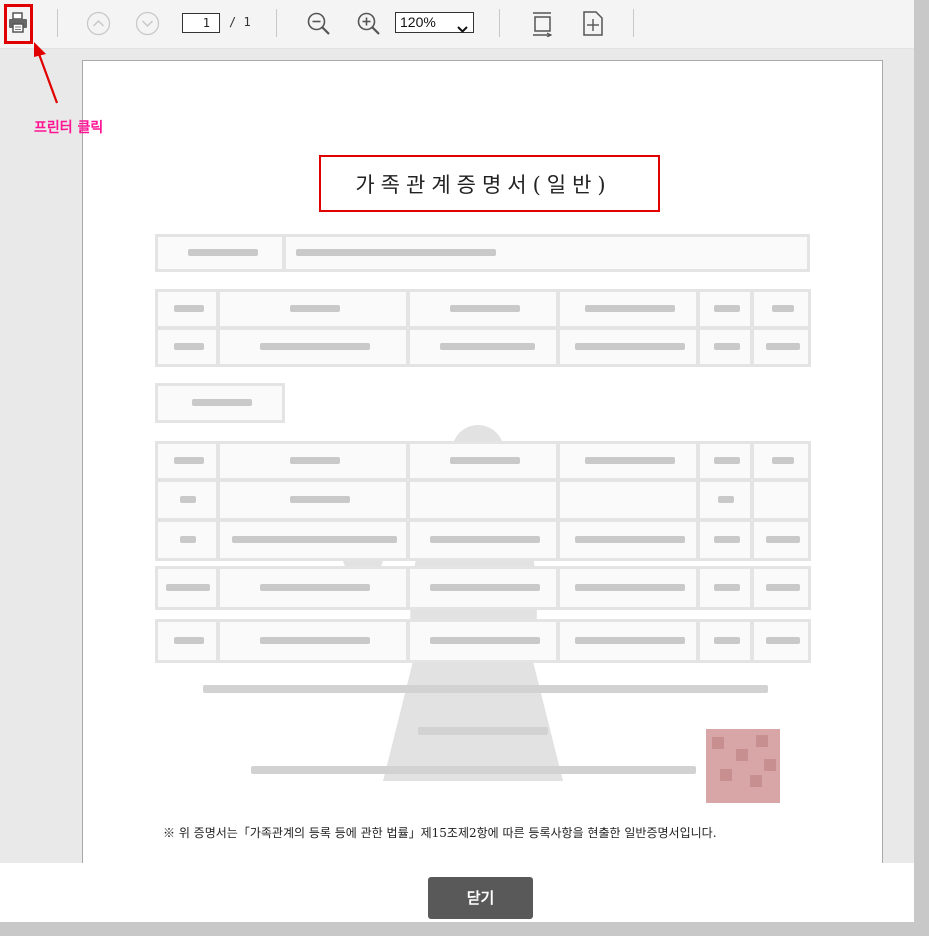 This screenshot has height=936, width=929. I want to click on zoom-select: 120%, so click(434, 22).